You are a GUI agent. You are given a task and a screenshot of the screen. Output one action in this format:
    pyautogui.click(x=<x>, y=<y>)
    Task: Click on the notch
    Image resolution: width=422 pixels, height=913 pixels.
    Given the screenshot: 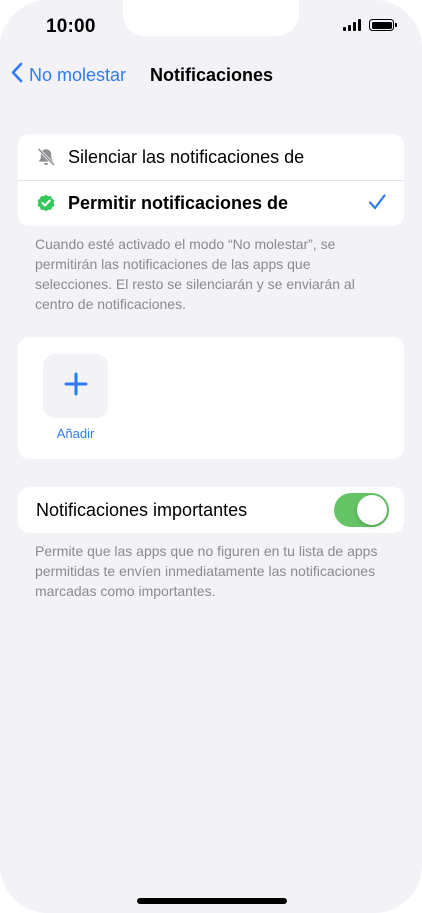 What is the action you would take?
    pyautogui.click(x=211, y=18)
    